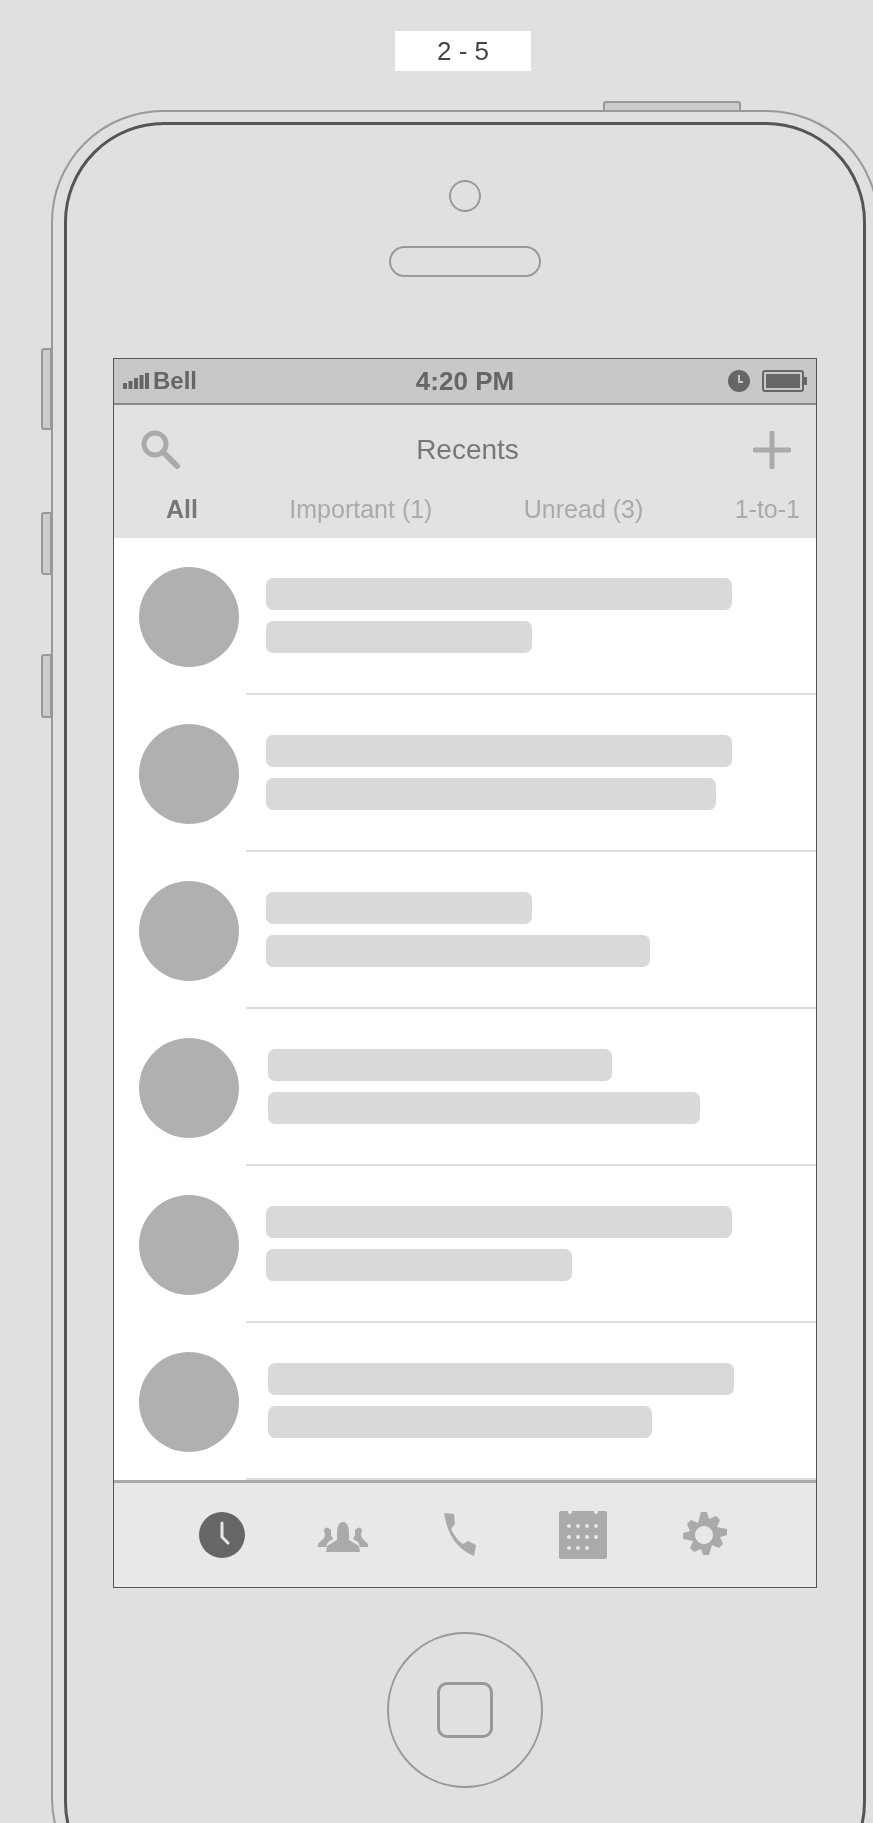 The height and width of the screenshot is (1823, 873). I want to click on calendar-icon, so click(583, 1535).